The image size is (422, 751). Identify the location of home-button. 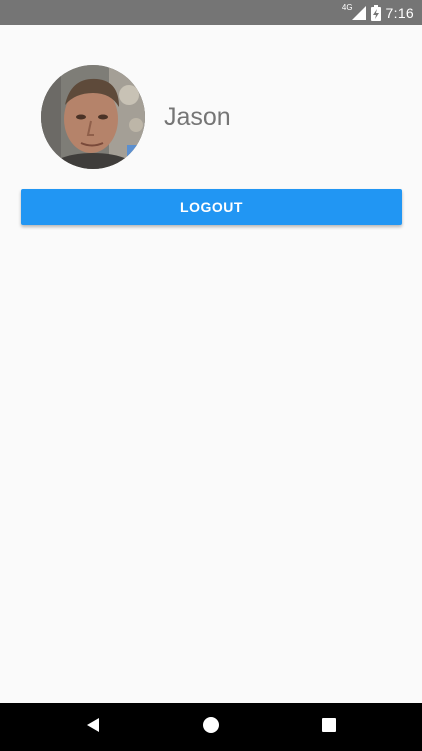
(211, 727).